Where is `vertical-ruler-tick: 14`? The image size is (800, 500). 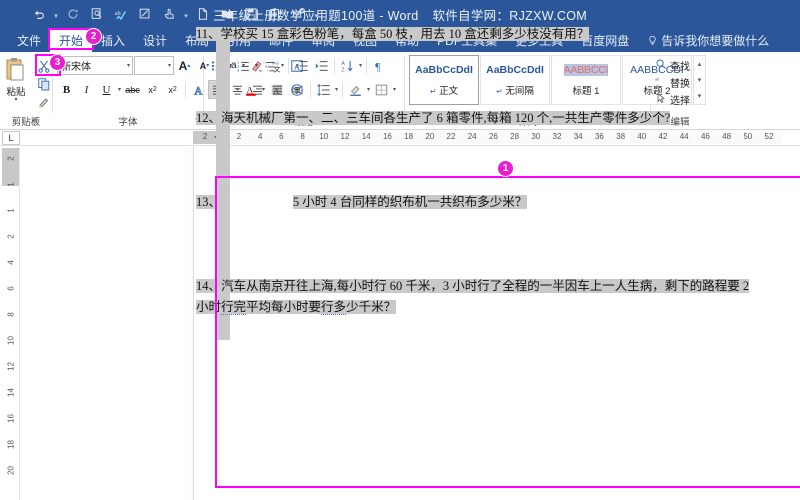 vertical-ruler-tick: 14 is located at coordinates (11, 392).